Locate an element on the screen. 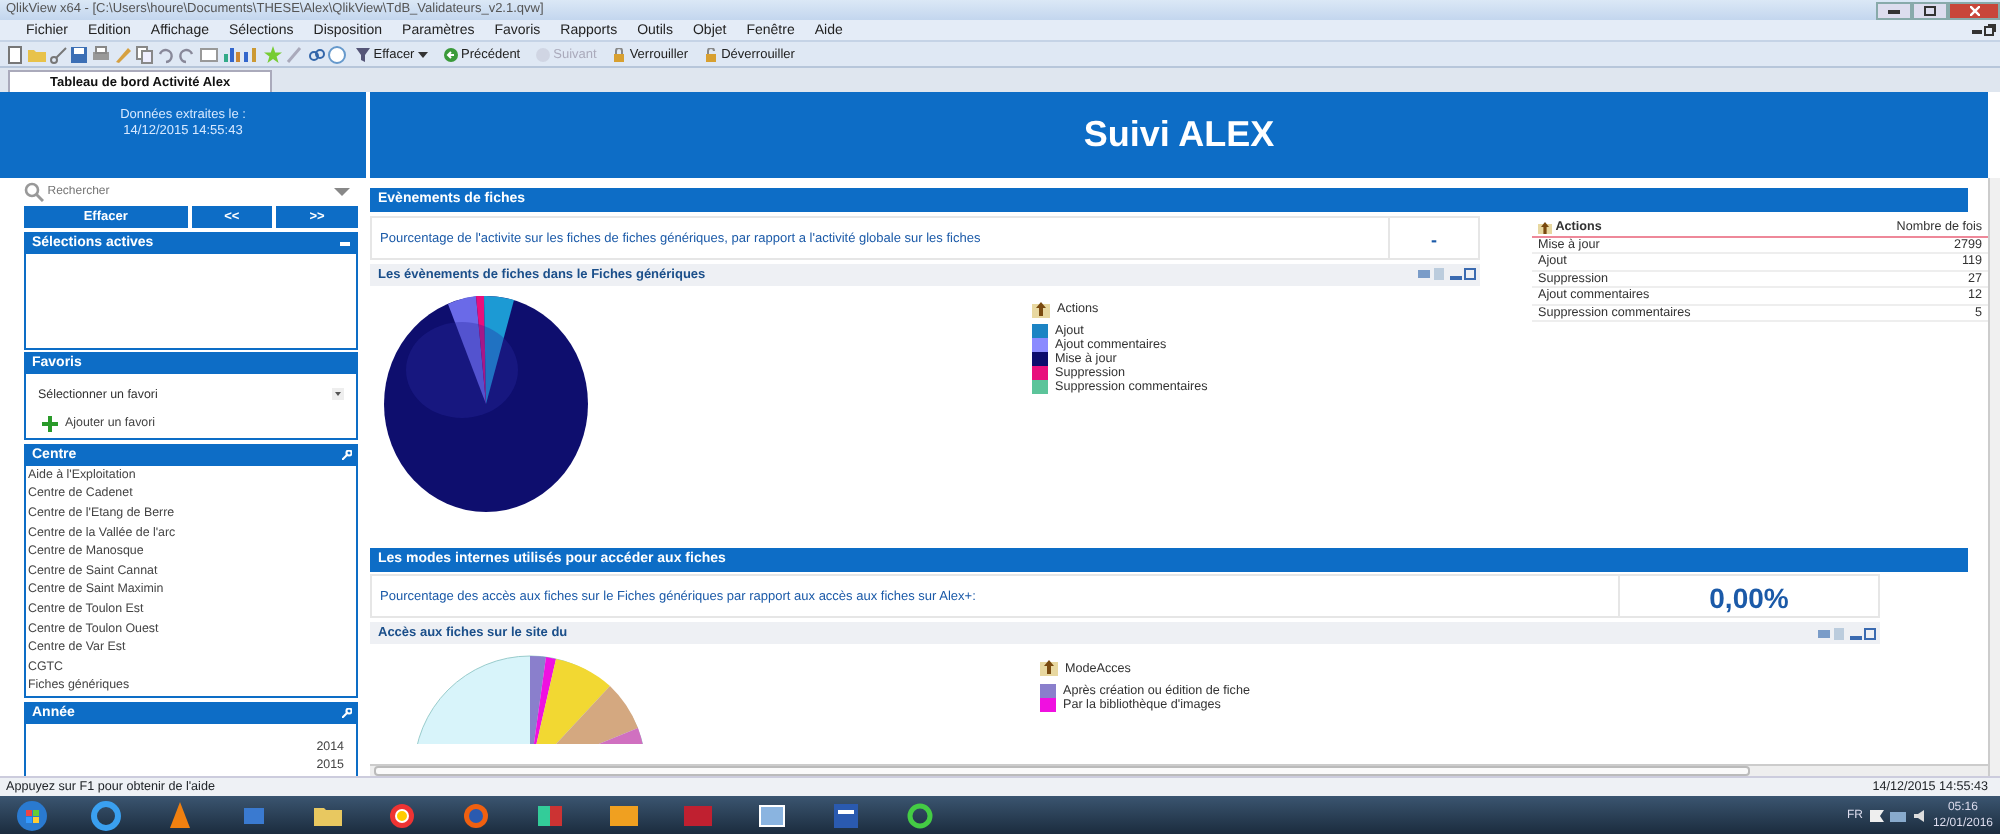 The image size is (2000, 834). network-icon is located at coordinates (1898, 815).